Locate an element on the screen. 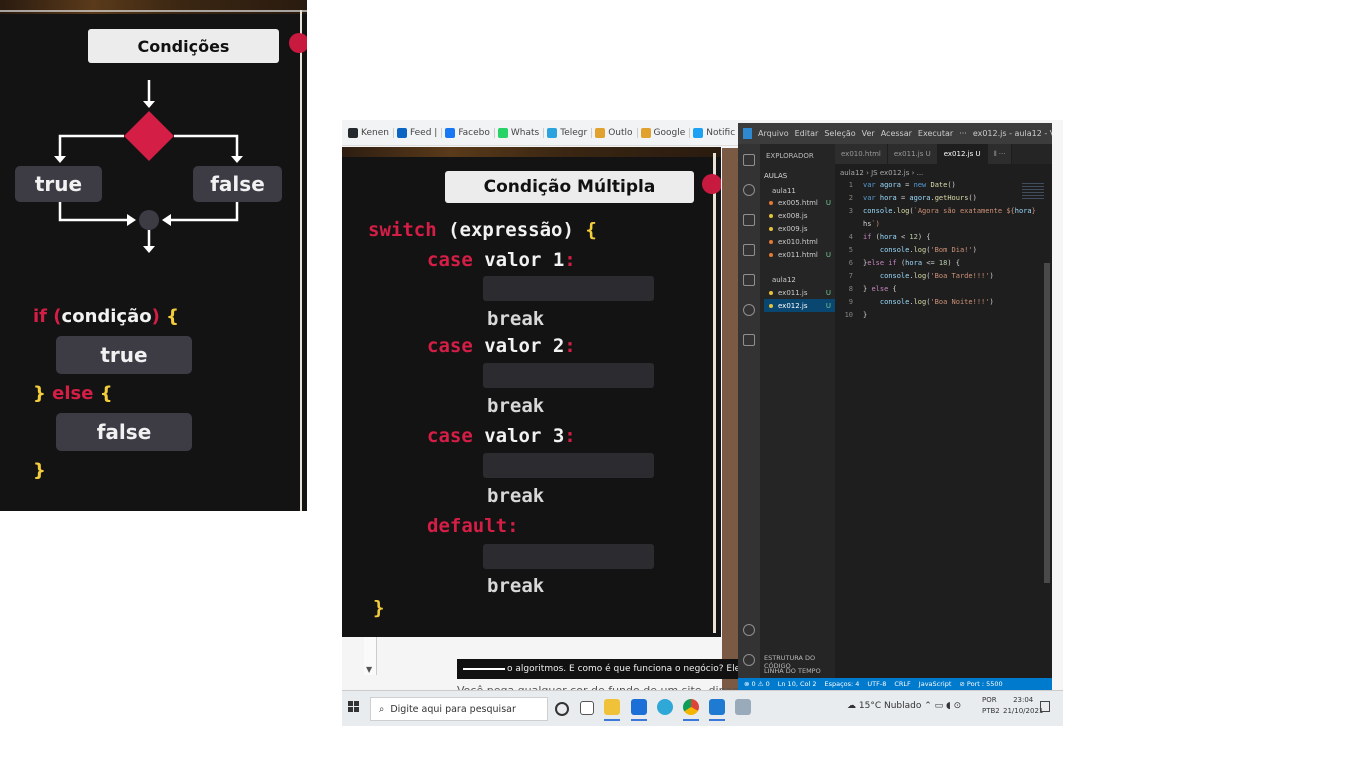 This screenshot has width=1366, height=768. code-text: hs`) is located at coordinates (871, 224).